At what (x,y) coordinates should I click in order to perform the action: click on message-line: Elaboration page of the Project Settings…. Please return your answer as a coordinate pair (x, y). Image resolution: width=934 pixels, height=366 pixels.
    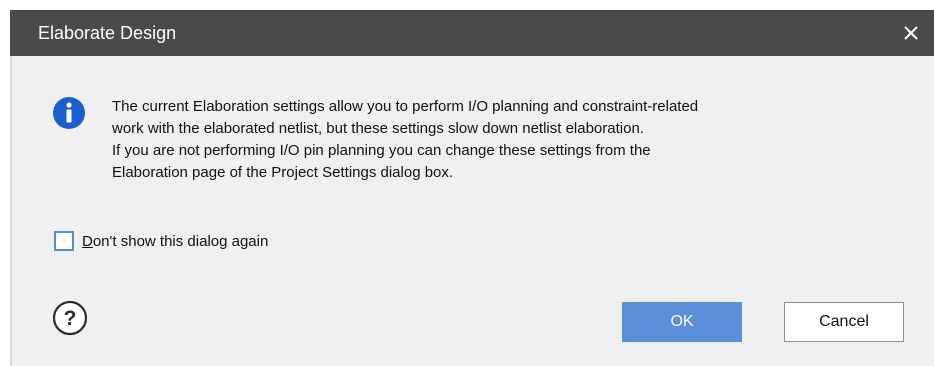
    Looking at the image, I should click on (283, 172).